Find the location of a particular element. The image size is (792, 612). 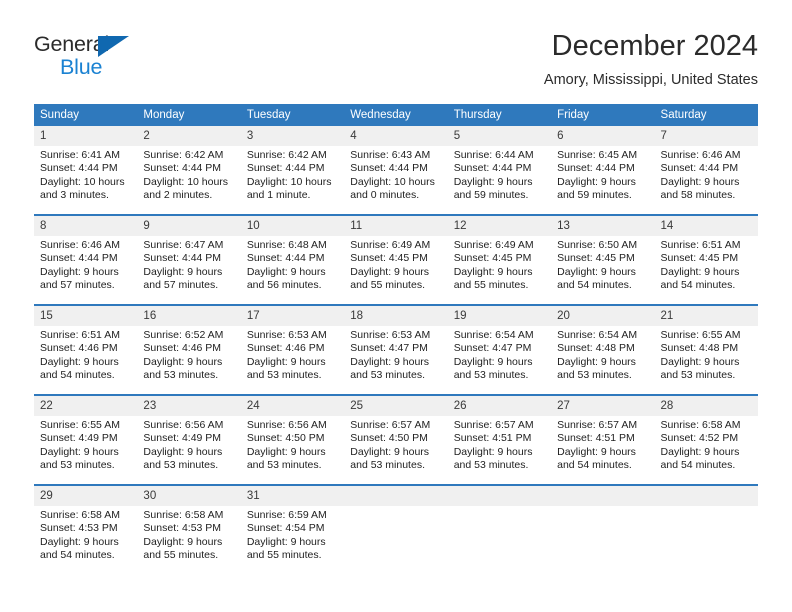

sunrise-text: Sunrise: 6:51 AM is located at coordinates (700, 245).